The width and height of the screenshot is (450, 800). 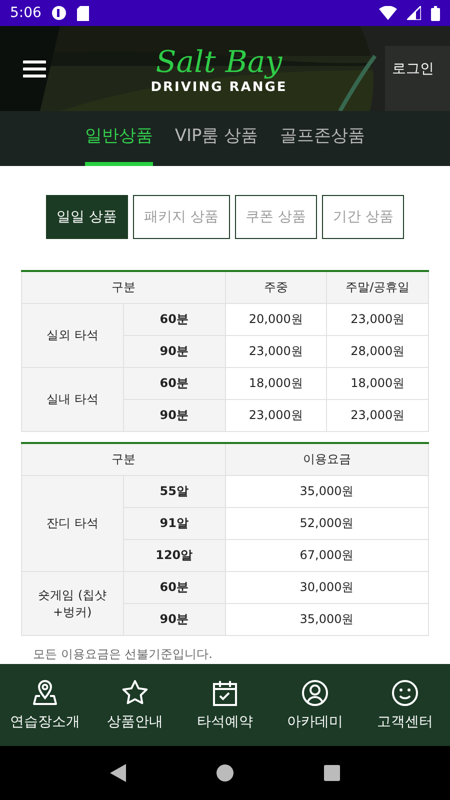 I want to click on option-cell: 55알, so click(x=174, y=492).